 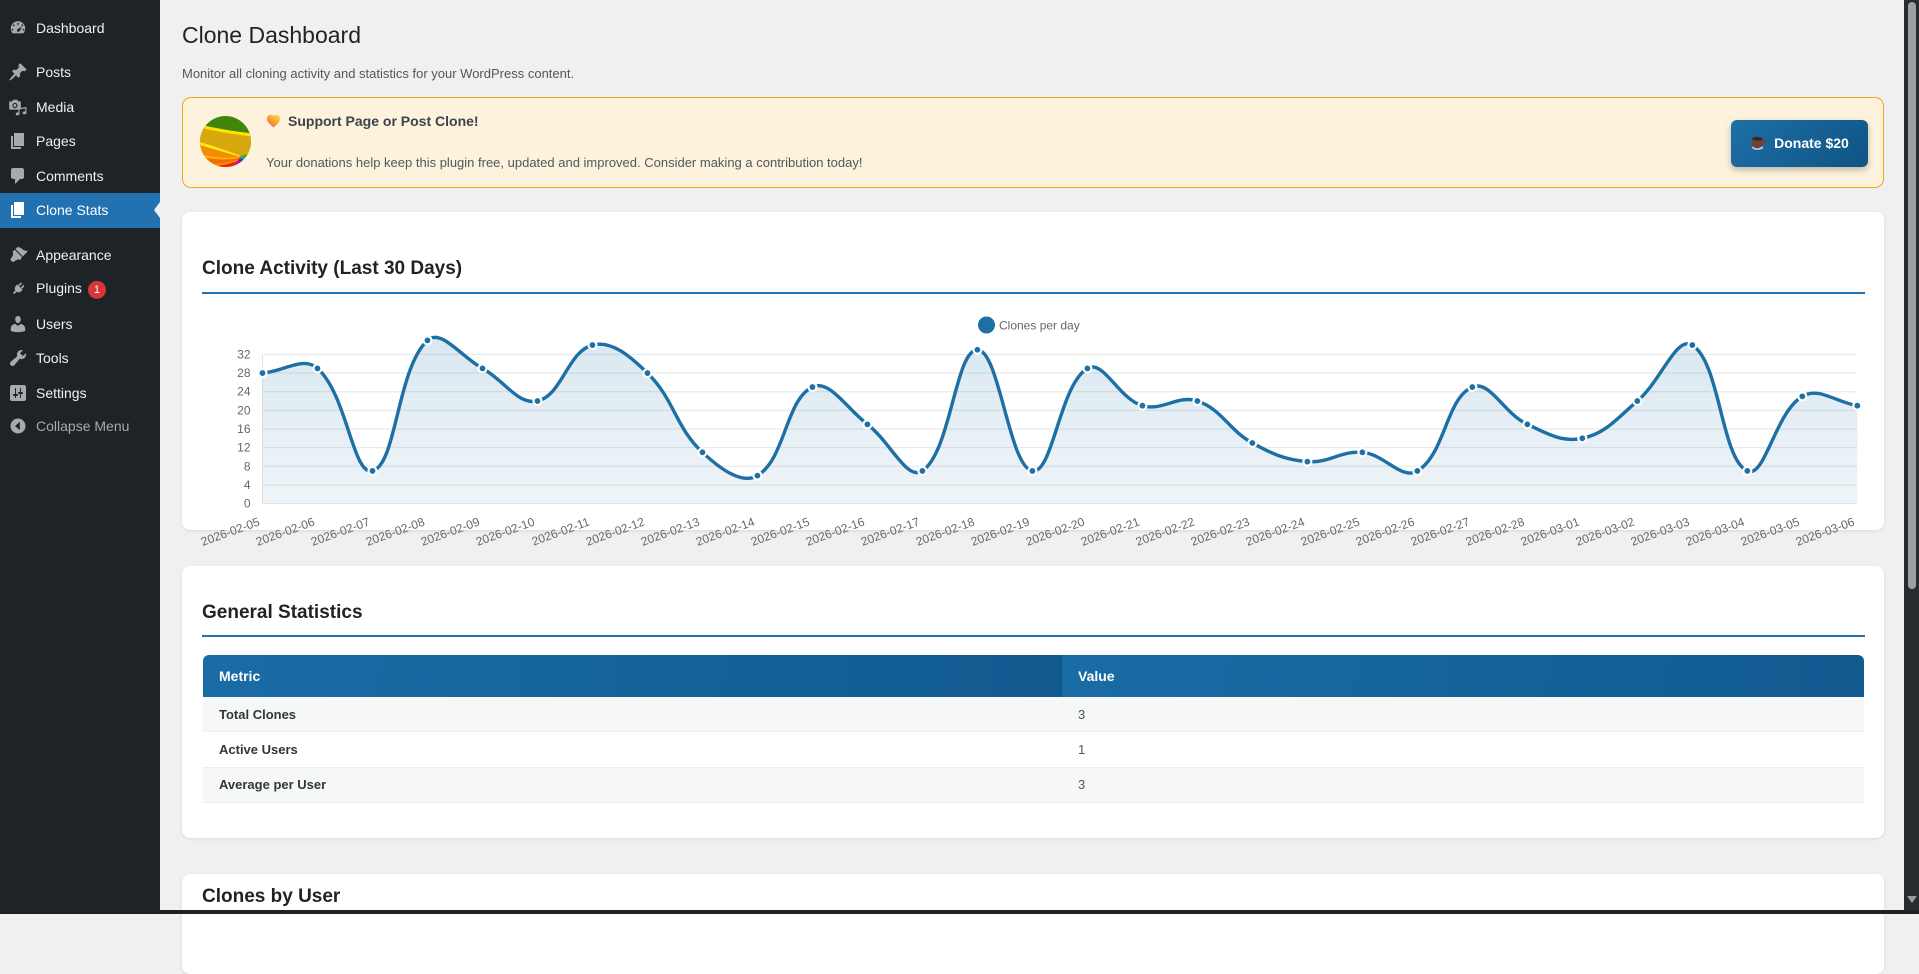 What do you see at coordinates (1715, 532) in the screenshot?
I see `svg-text: 2026-03-04` at bounding box center [1715, 532].